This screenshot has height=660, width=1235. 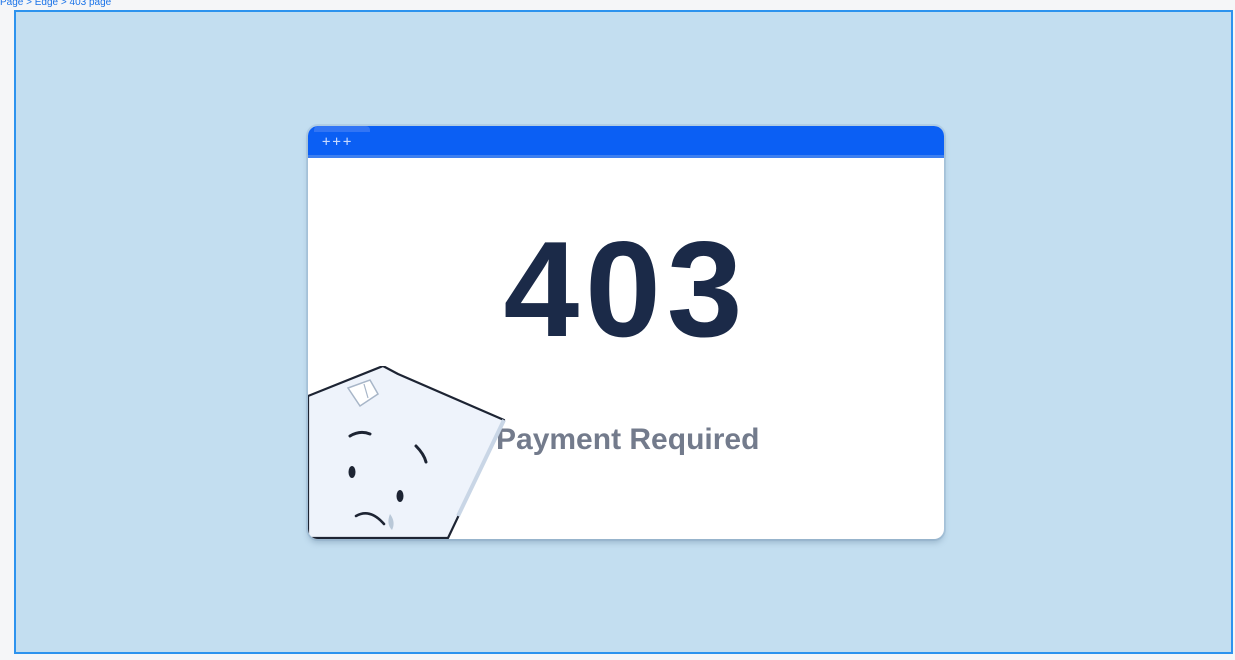 What do you see at coordinates (407, 452) in the screenshot?
I see `sad-paper-icon` at bounding box center [407, 452].